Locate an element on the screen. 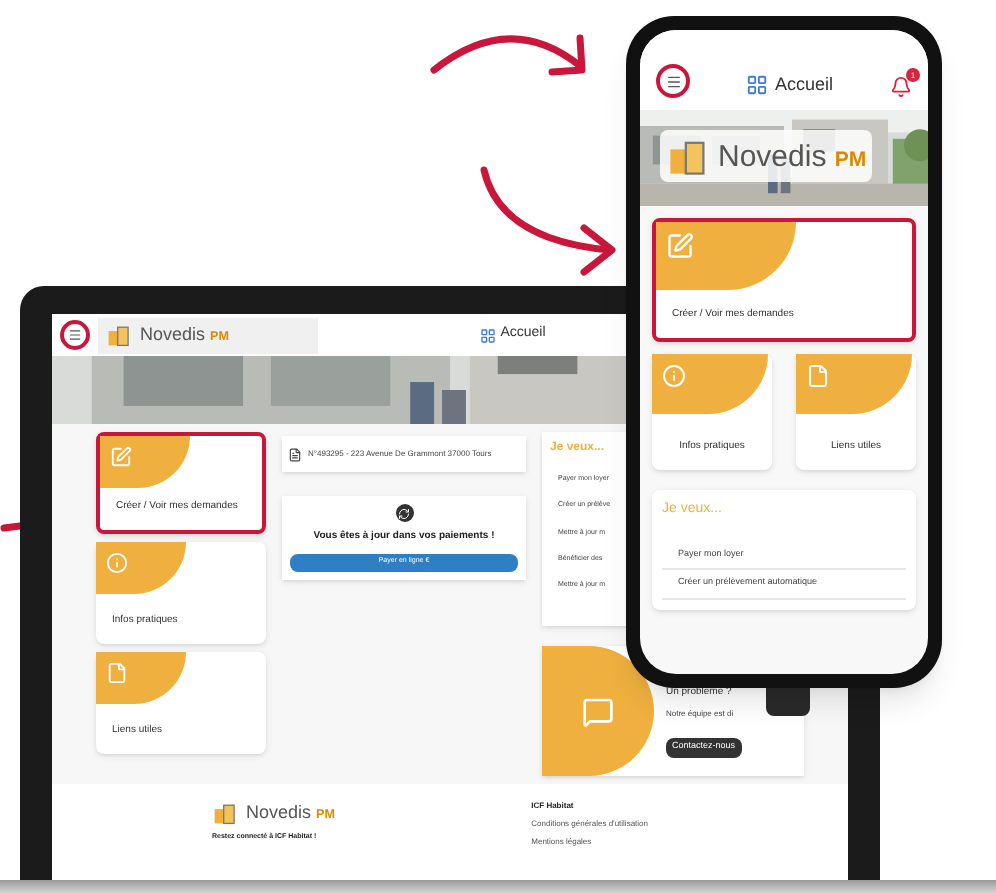 The image size is (996, 894). page-title: Accueil is located at coordinates (803, 84).